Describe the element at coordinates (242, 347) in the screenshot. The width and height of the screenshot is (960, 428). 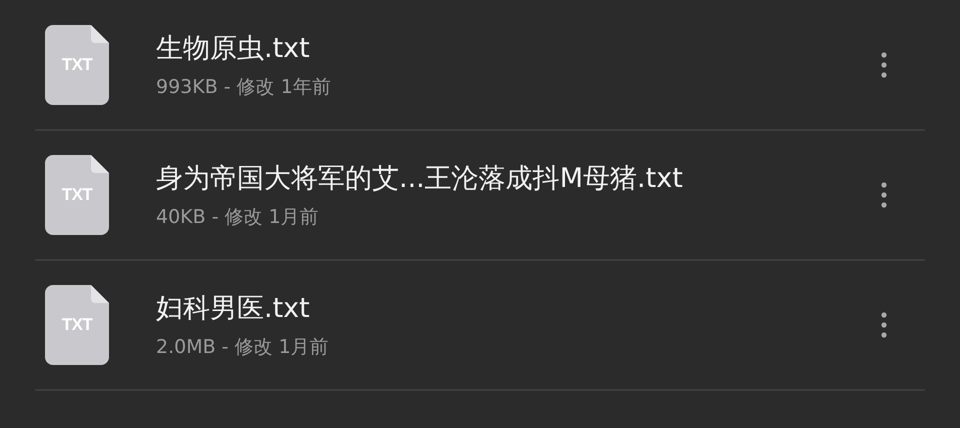
I see `file-details: 2.0MB - 修改 1月前` at that location.